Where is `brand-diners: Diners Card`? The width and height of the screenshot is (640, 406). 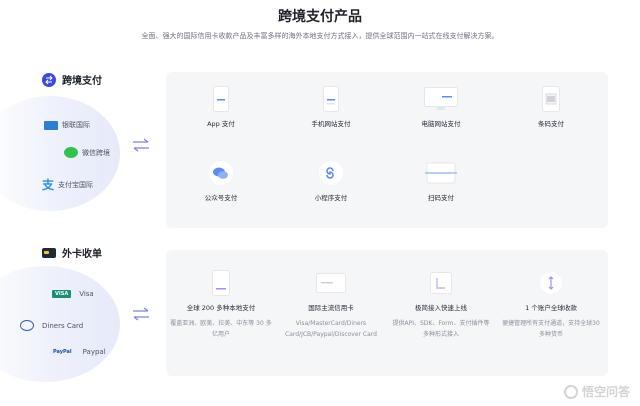 brand-diners: Diners Card is located at coordinates (51, 325).